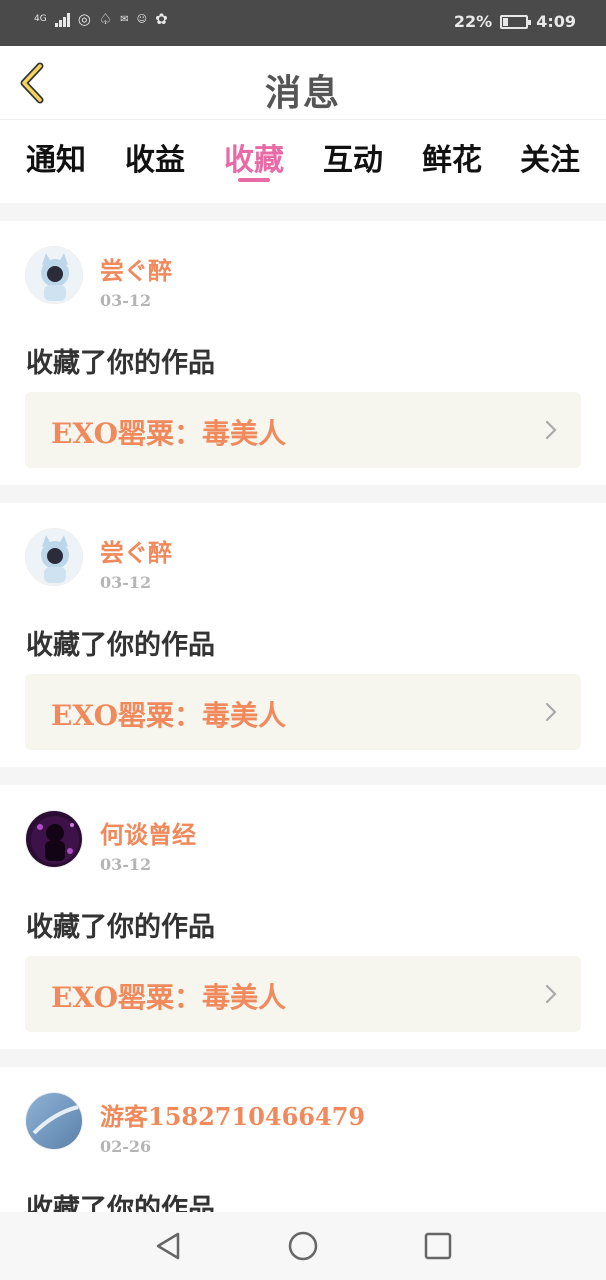 This screenshot has height=1280, width=606. I want to click on battery-fill, so click(506, 21).